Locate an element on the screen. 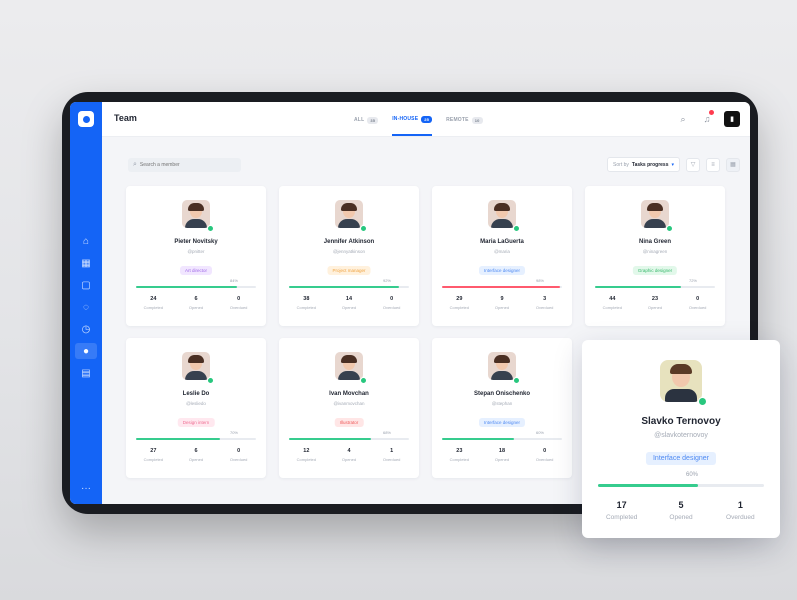  chevron-down-icon: ▾ is located at coordinates (672, 164).